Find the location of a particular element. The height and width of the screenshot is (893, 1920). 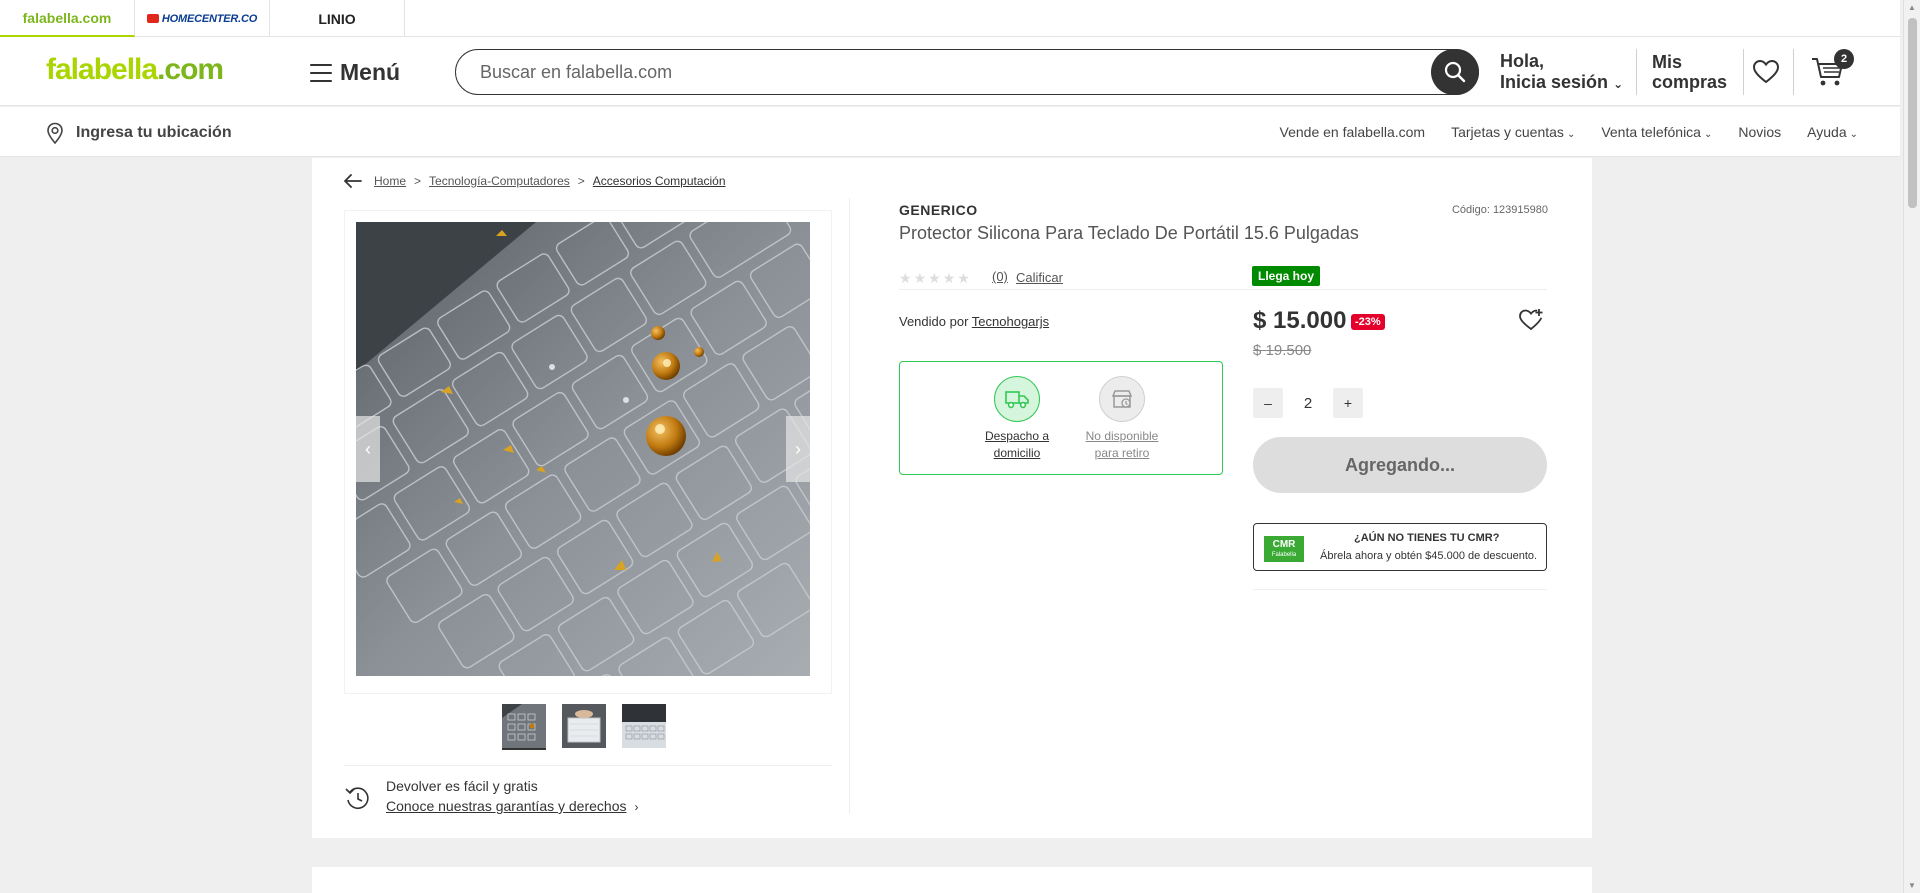

cmr-logo: CMR Falabella is located at coordinates (1284, 549).